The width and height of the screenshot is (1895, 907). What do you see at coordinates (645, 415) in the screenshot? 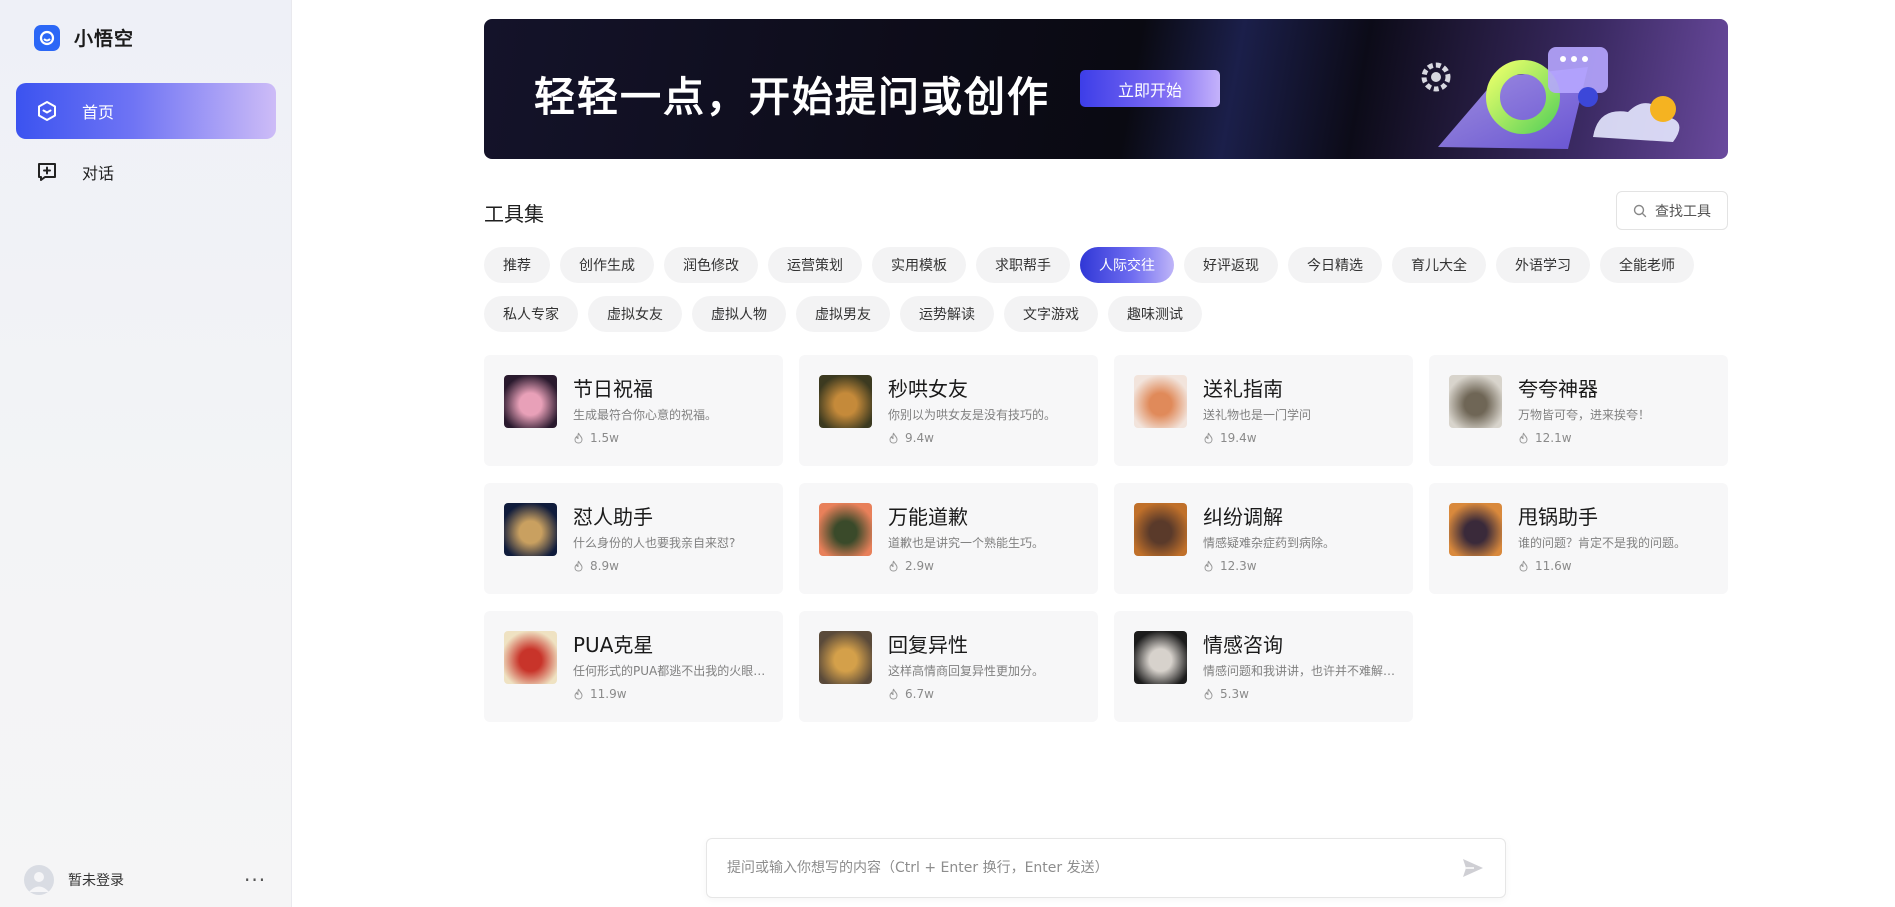
I see `tool-description: 生成最符合你心意的祝福。` at bounding box center [645, 415].